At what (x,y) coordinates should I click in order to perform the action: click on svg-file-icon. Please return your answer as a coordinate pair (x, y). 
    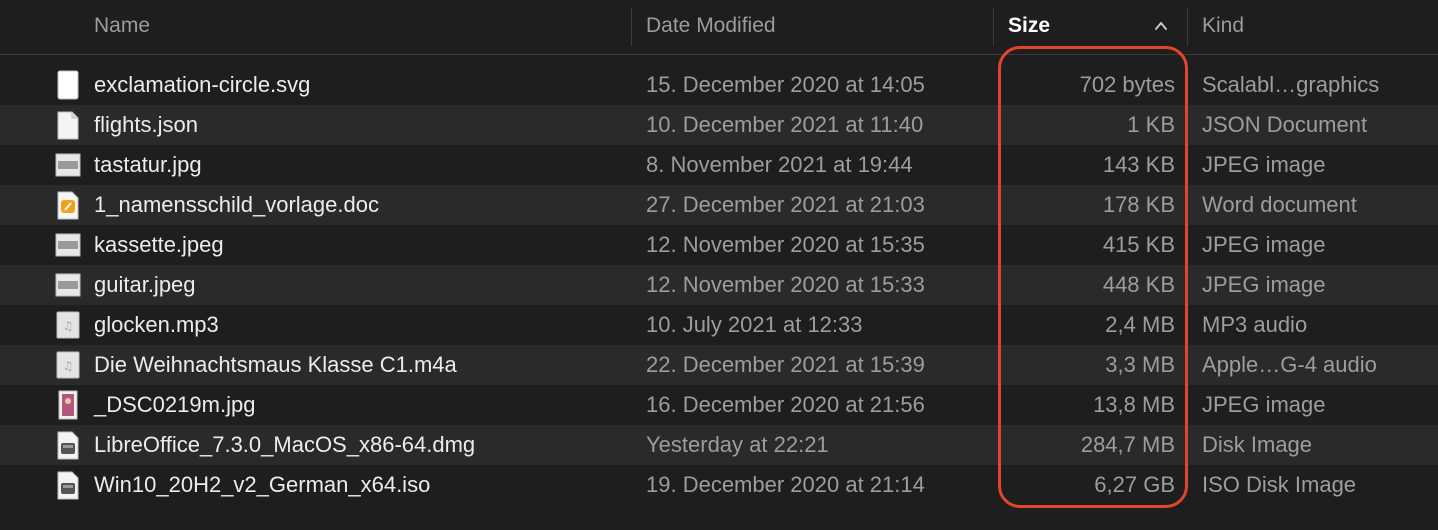
    Looking at the image, I should click on (68, 85).